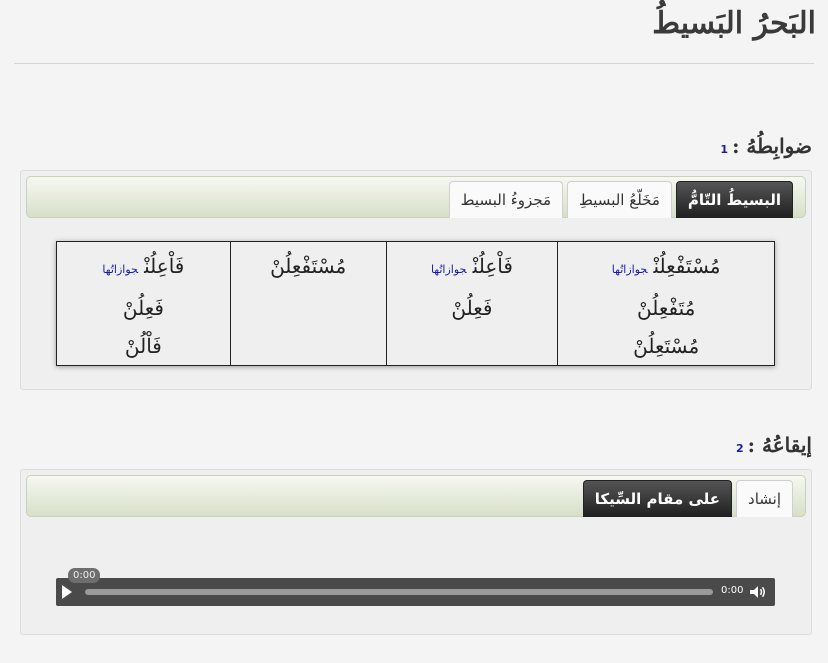 This screenshot has width=828, height=663. Describe the element at coordinates (506, 199) in the screenshot. I see `tab-rules-2: مَجزوءُ البسيط` at that location.